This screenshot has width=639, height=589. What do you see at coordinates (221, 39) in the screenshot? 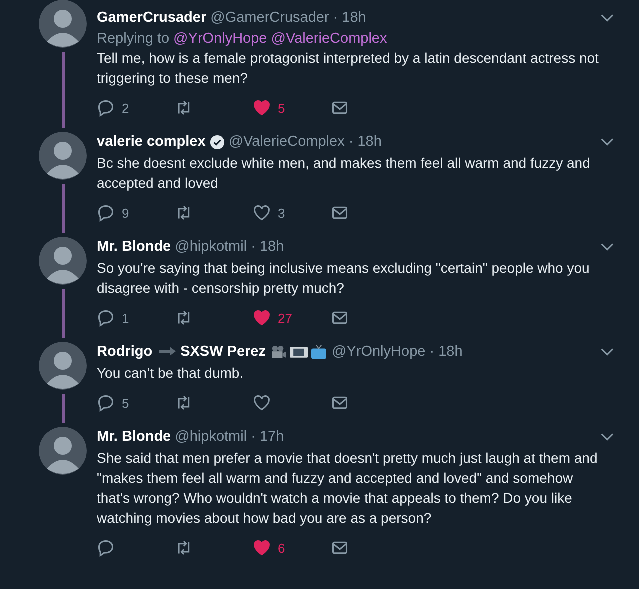
I see `mention-link: @YrOnlyHope` at bounding box center [221, 39].